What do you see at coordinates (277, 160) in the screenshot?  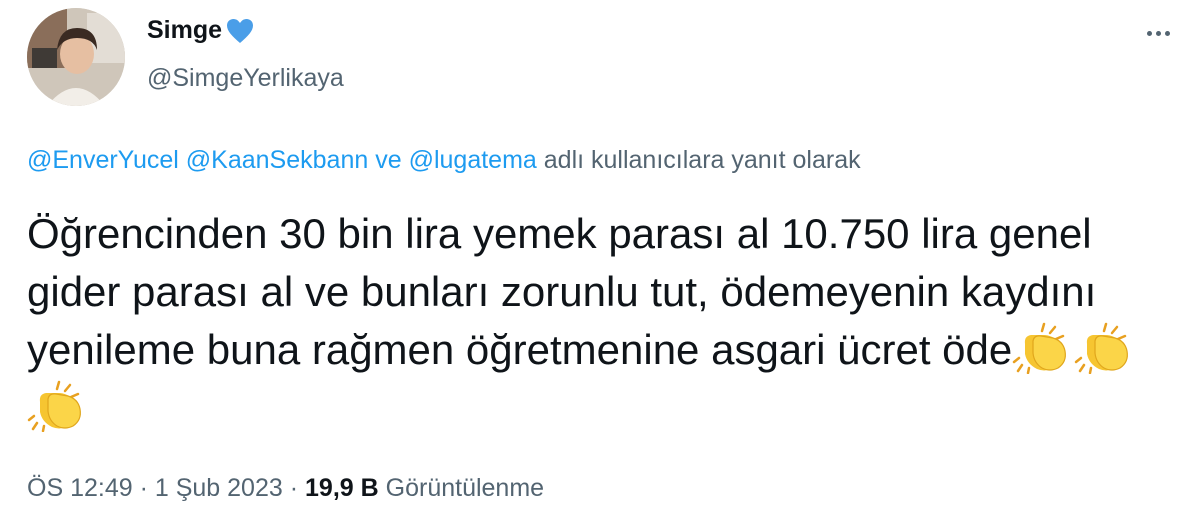 I see `mention-link: @KaanSekbann` at bounding box center [277, 160].